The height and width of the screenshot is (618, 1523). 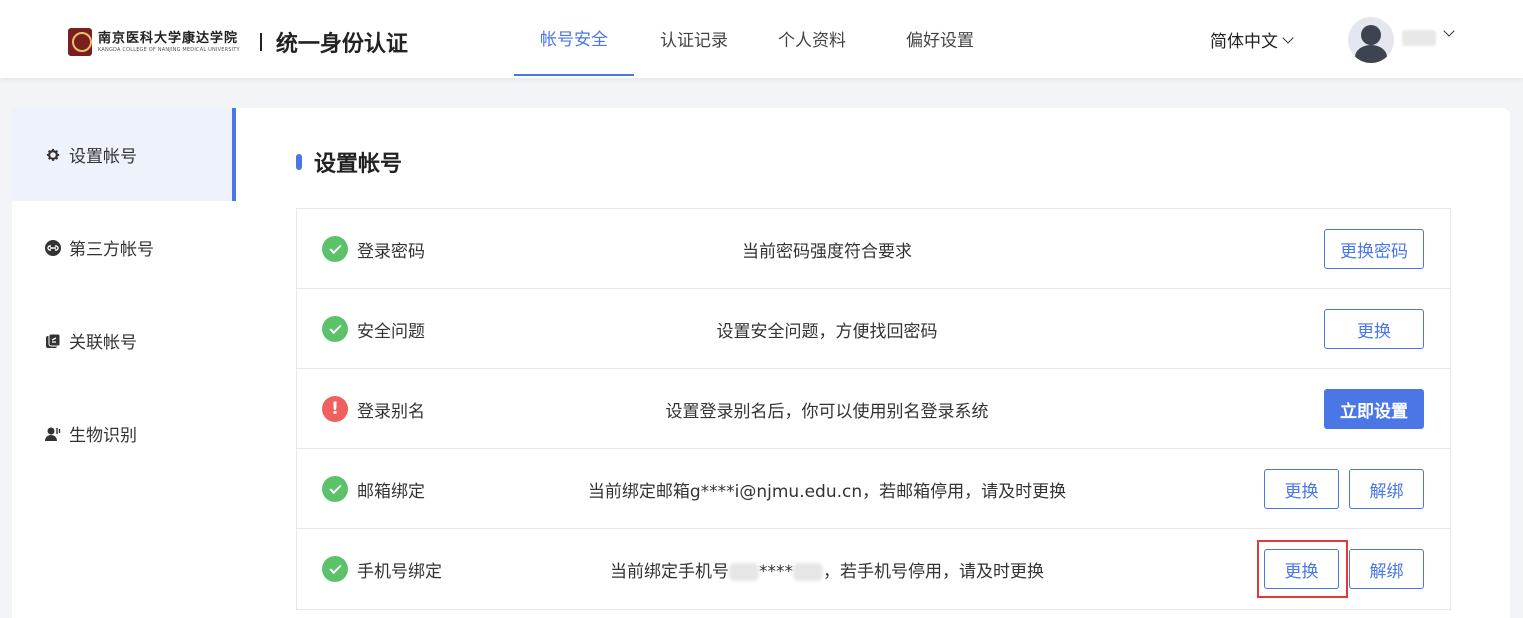 I want to click on sidebar-item-label: 关联帐号, so click(x=103, y=343).